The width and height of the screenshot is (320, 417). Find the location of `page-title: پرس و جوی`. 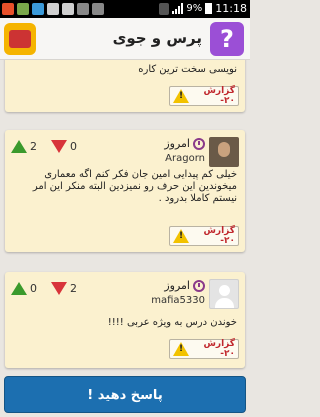

page-title: پرس و جوی is located at coordinates (157, 38).